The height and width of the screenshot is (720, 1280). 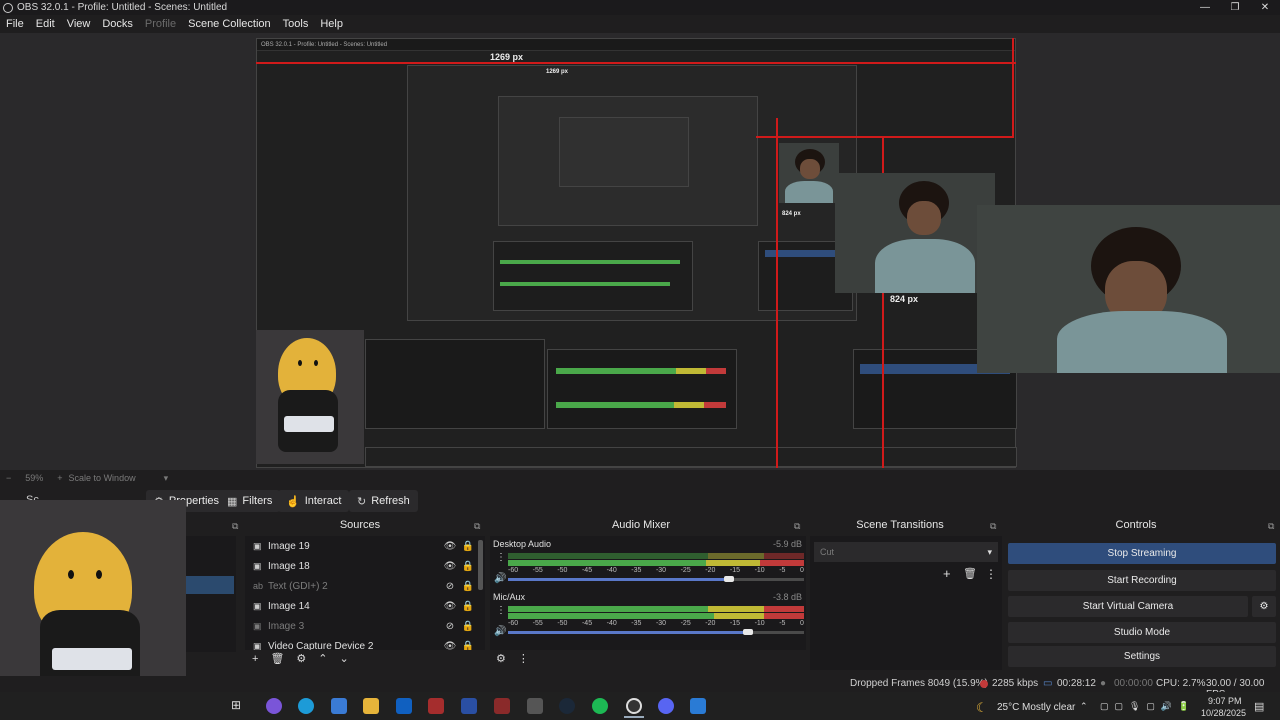 I want to click on store-icon, so click(x=339, y=706).